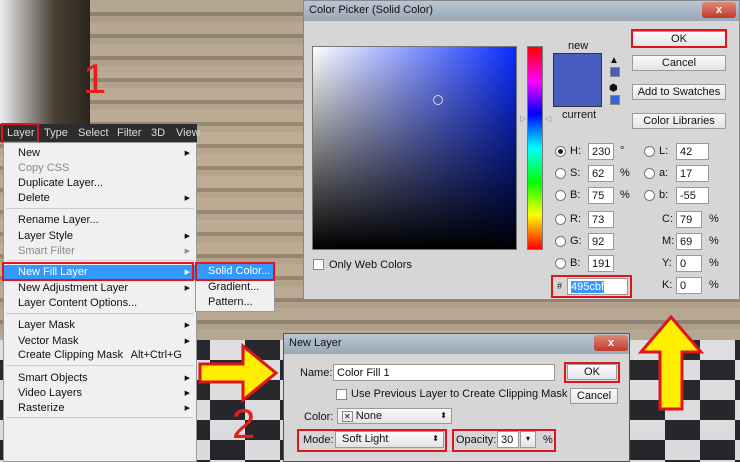 Image resolution: width=740 pixels, height=462 pixels. What do you see at coordinates (414, 148) in the screenshot?
I see `color-field` at bounding box center [414, 148].